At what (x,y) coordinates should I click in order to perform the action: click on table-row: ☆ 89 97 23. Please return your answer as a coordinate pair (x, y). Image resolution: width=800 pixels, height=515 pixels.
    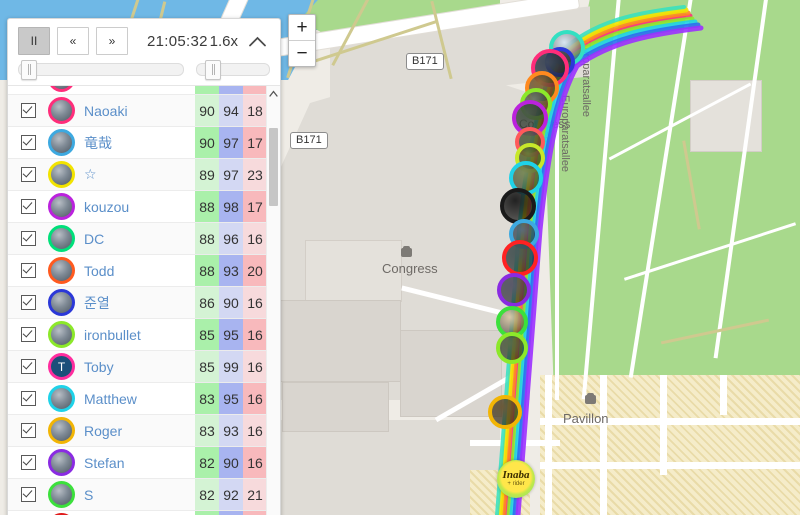
    Looking at the image, I should click on (144, 175).